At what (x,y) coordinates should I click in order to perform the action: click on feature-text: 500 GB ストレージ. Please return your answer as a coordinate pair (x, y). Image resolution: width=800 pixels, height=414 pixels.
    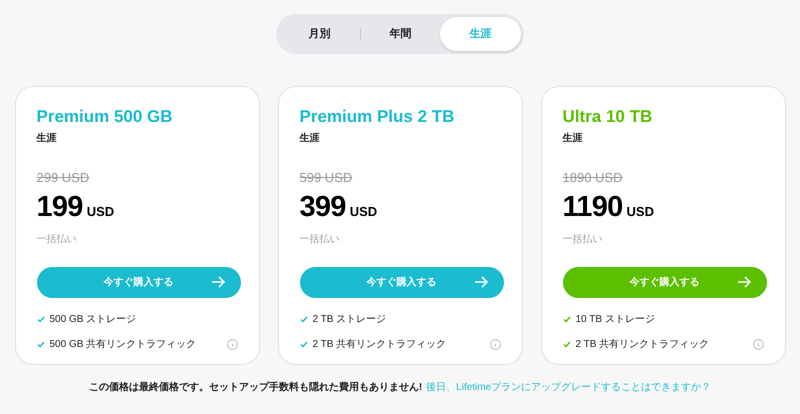
    Looking at the image, I should click on (94, 319).